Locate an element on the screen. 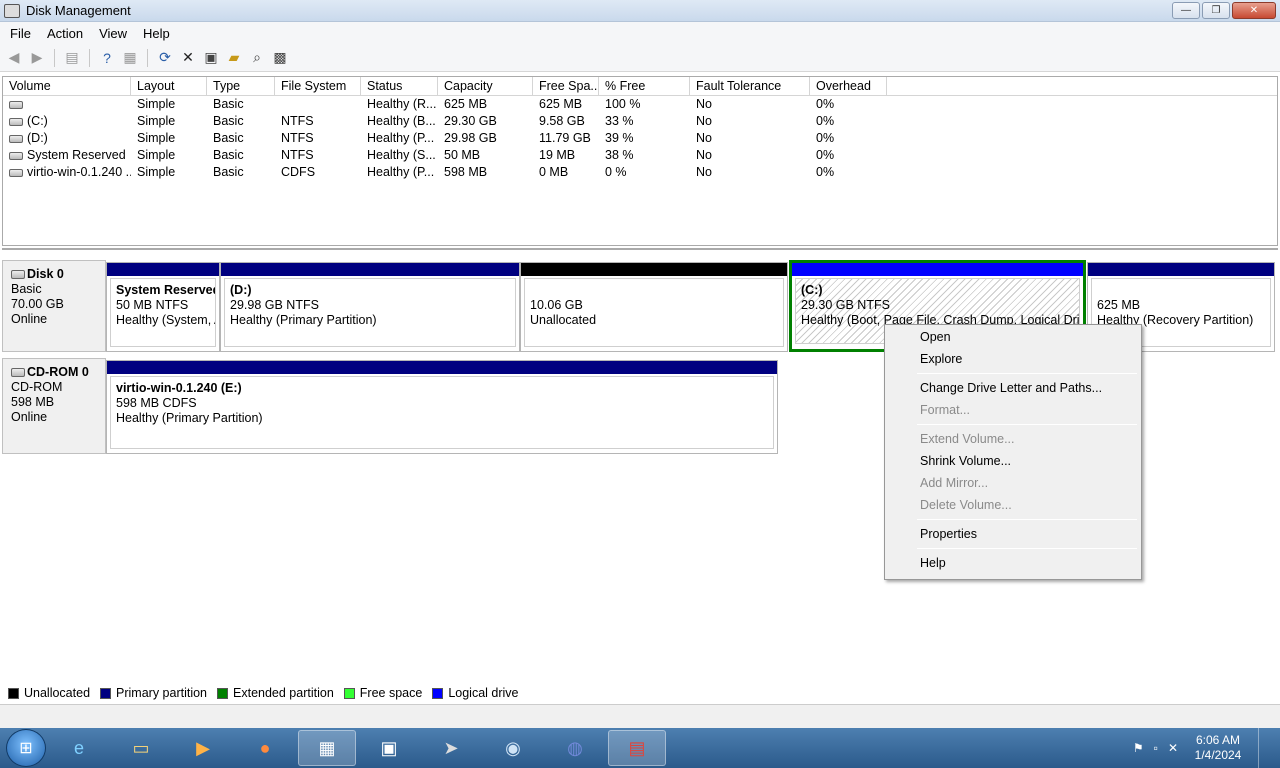 This screenshot has height=768, width=1280. media-player-icon: ▶ is located at coordinates (203, 748).